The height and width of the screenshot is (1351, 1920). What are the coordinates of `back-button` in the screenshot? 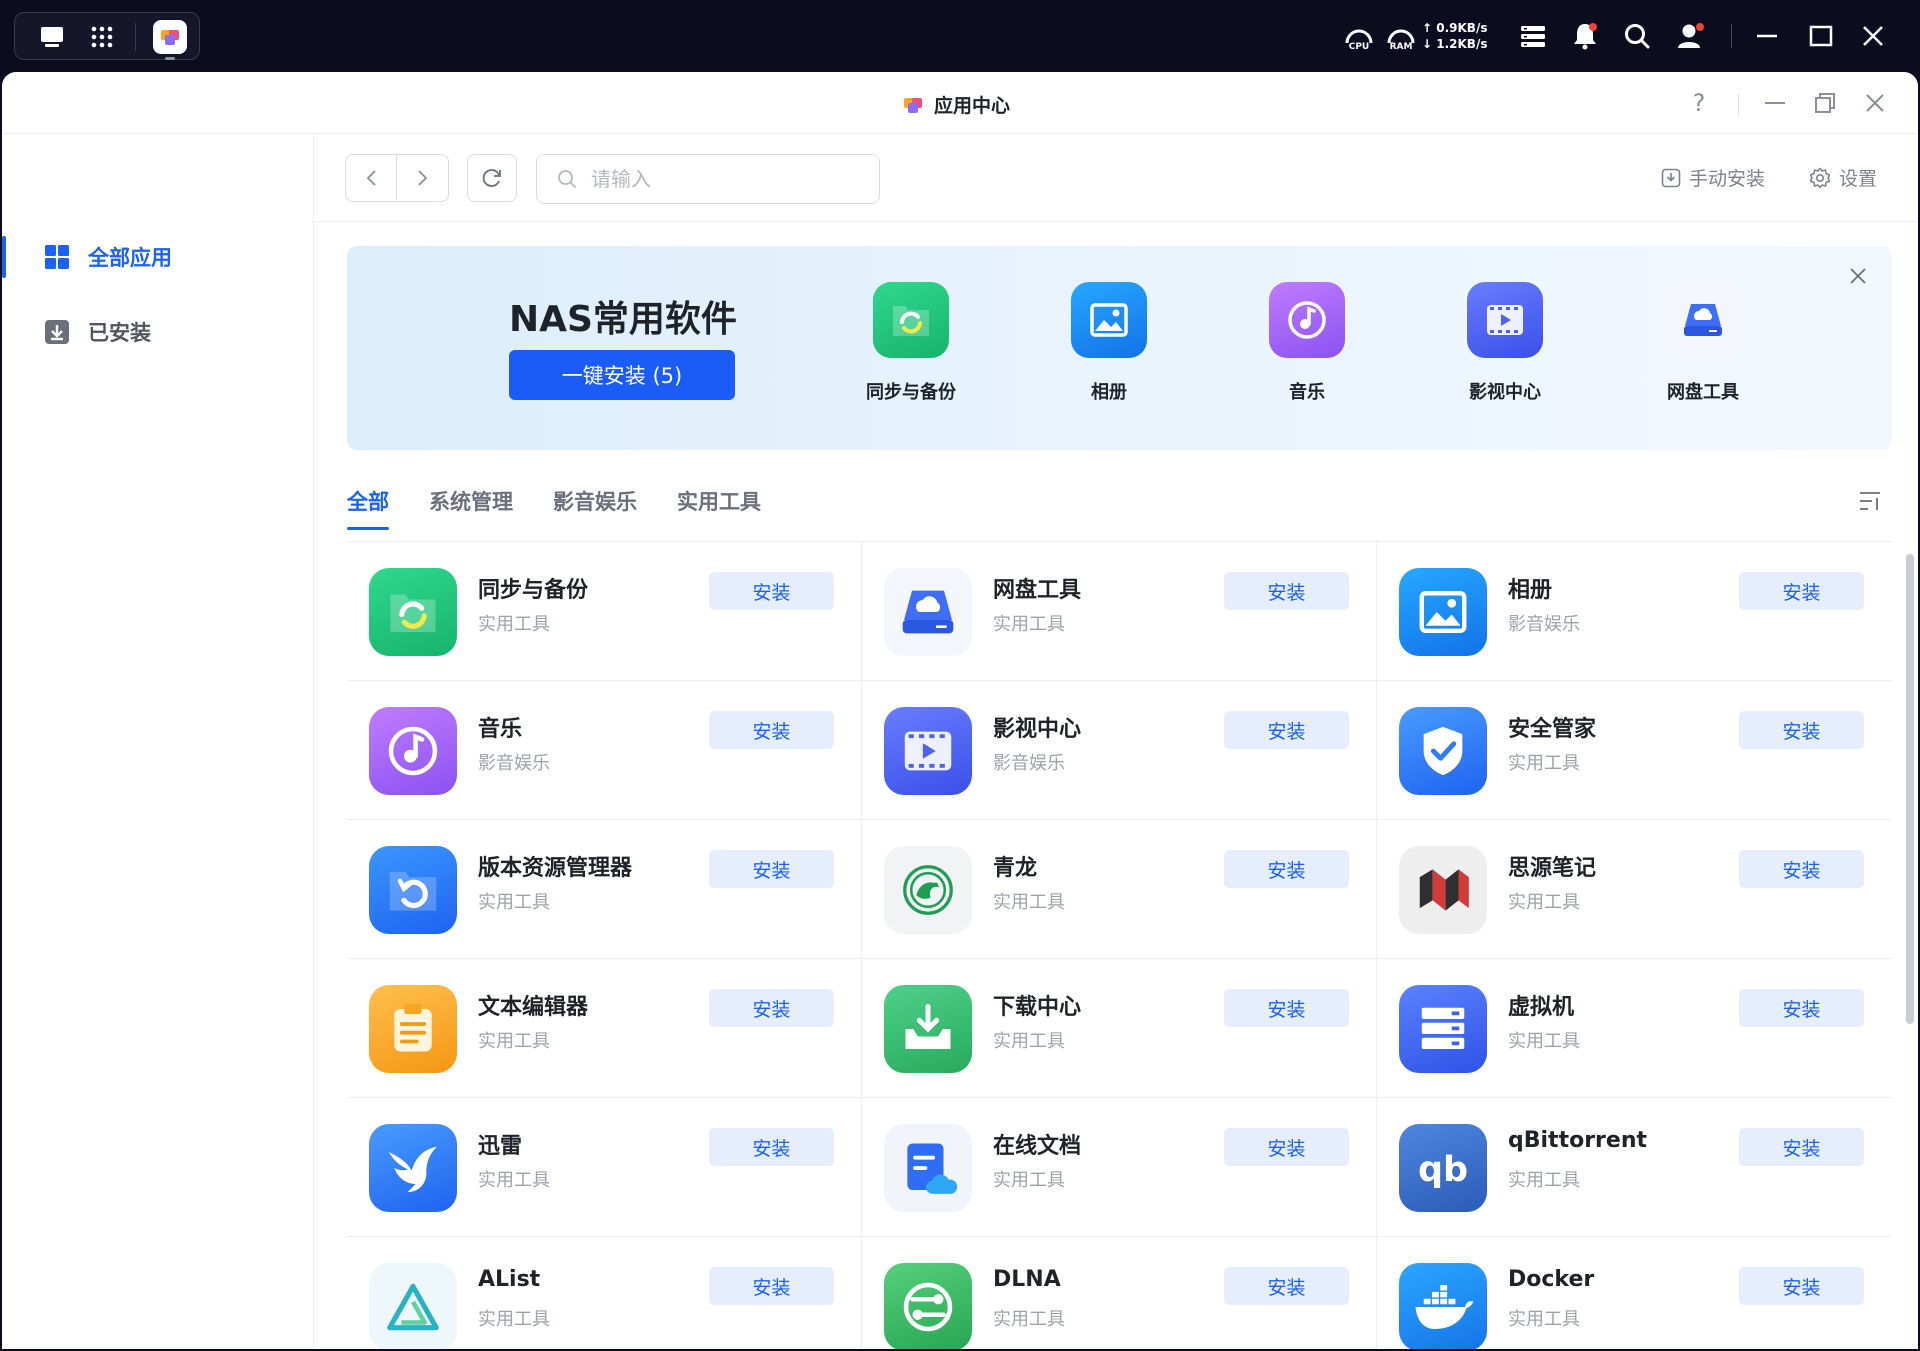 It's located at (372, 178).